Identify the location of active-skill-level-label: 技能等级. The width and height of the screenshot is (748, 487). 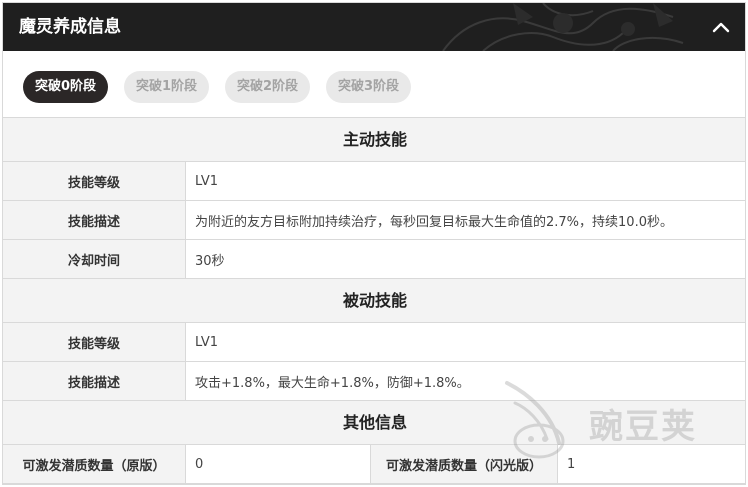
(94, 181).